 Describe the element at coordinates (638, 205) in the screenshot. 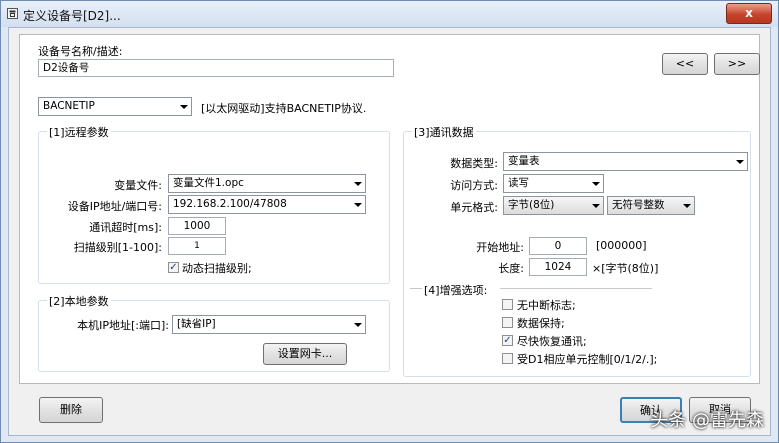

I see `sign-format-value: 无符号整数` at that location.